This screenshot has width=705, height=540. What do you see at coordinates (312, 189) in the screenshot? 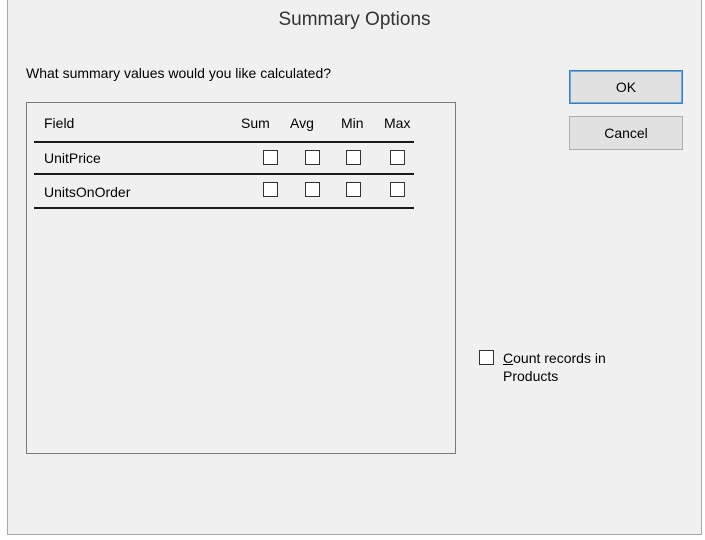
I see `unitsonorder-avg-checkbox` at bounding box center [312, 189].